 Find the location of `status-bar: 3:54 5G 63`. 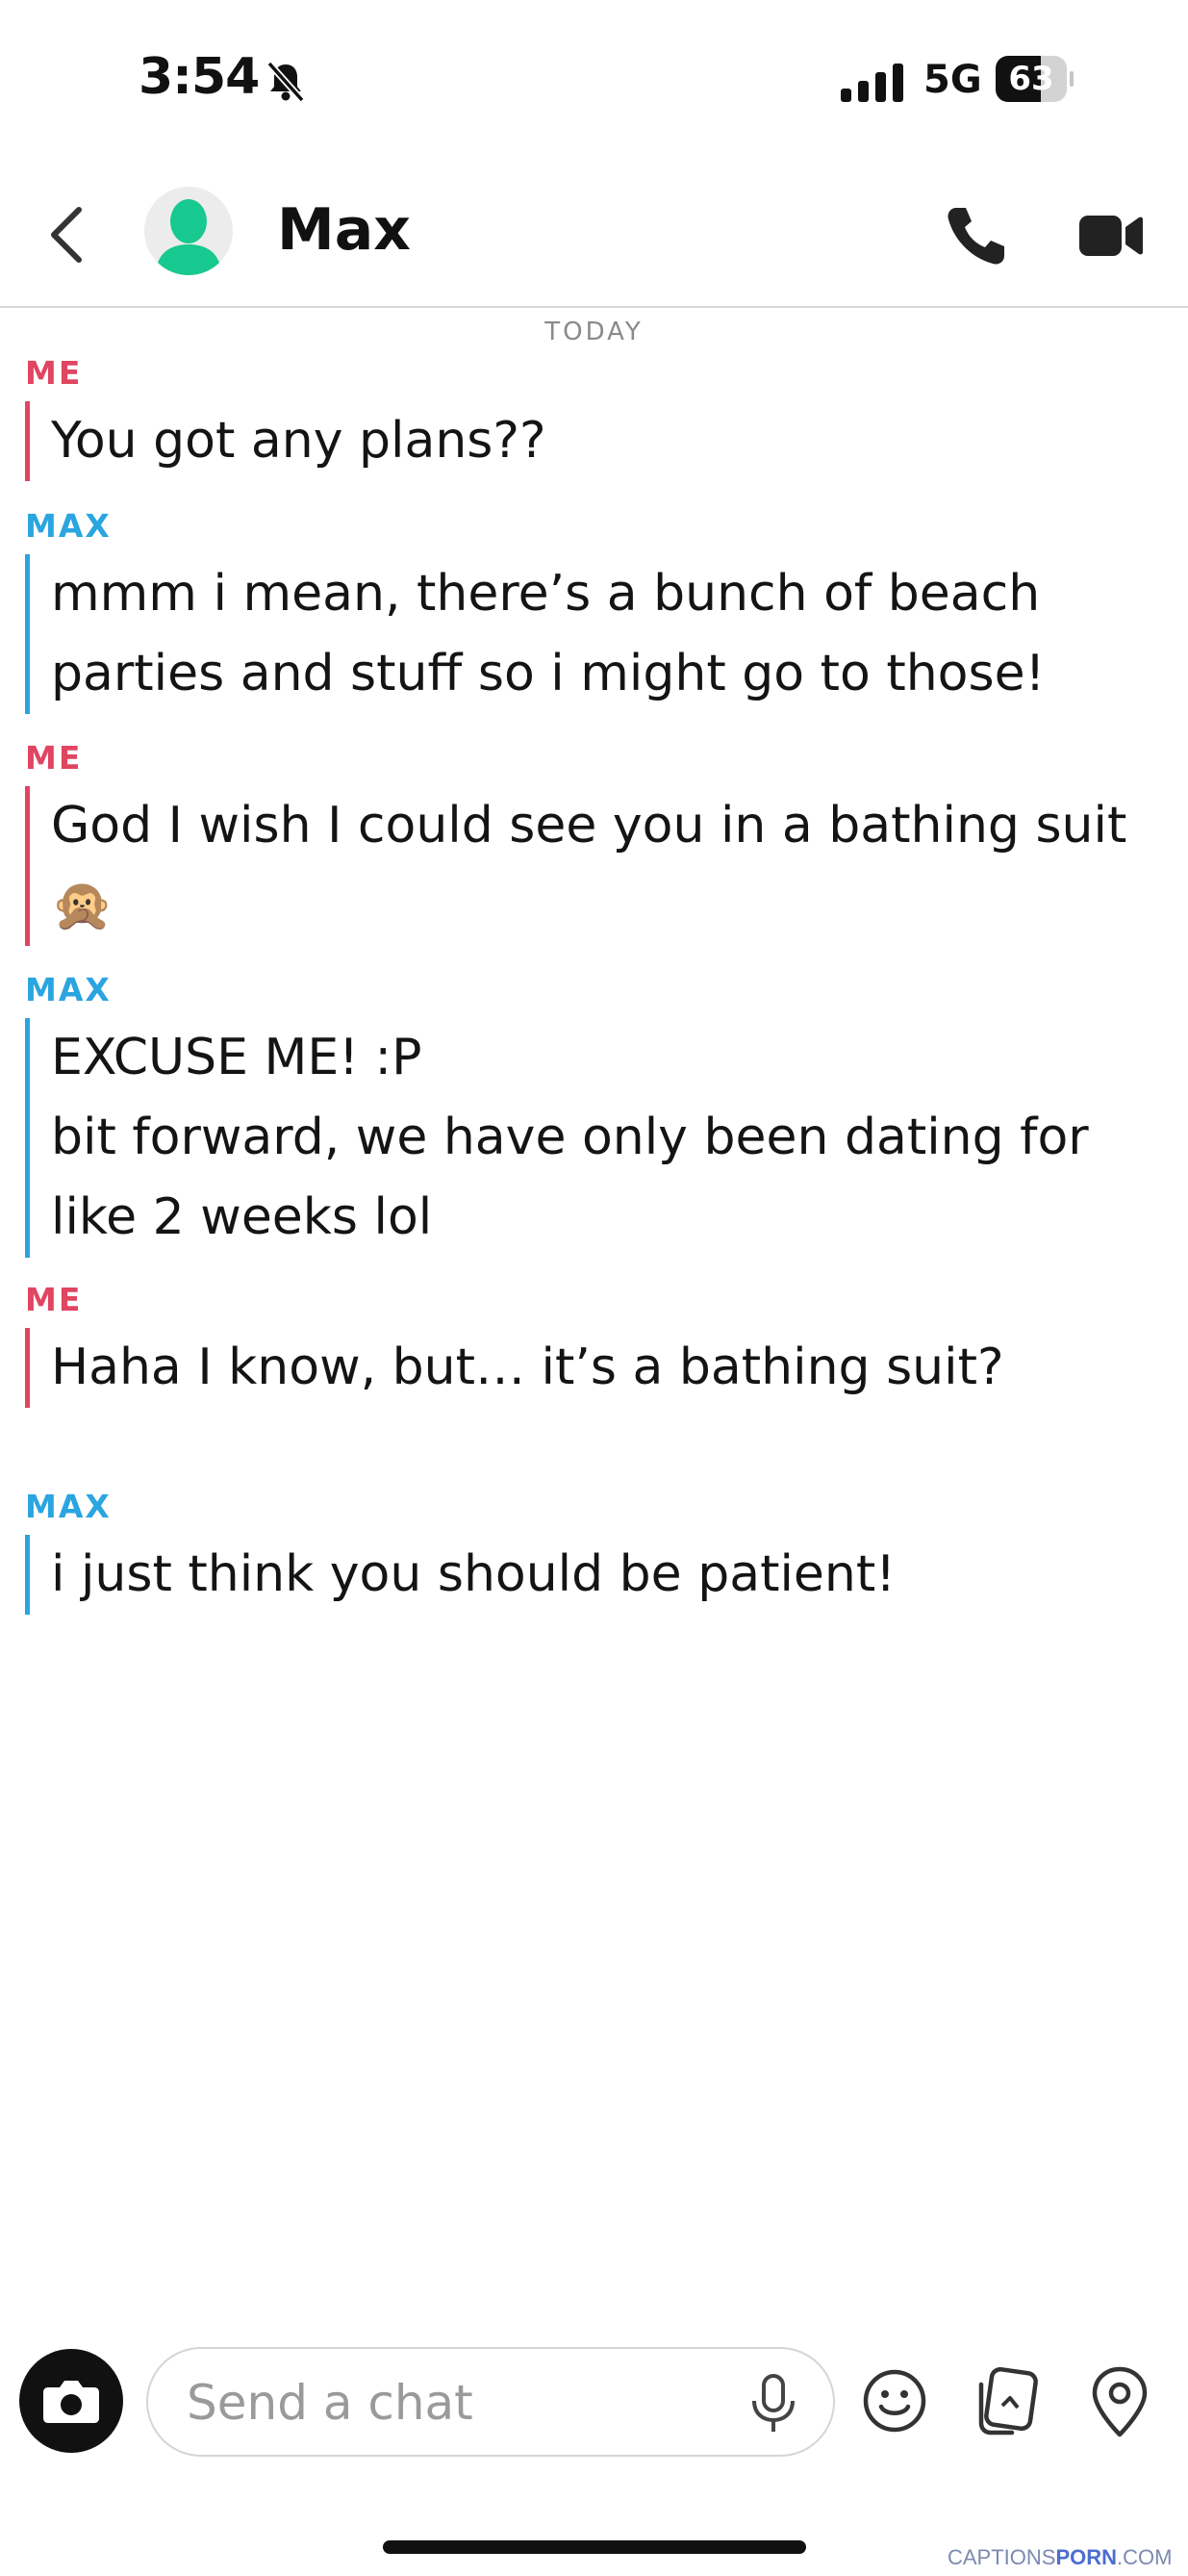

status-bar: 3:54 5G 63 is located at coordinates (594, 82).